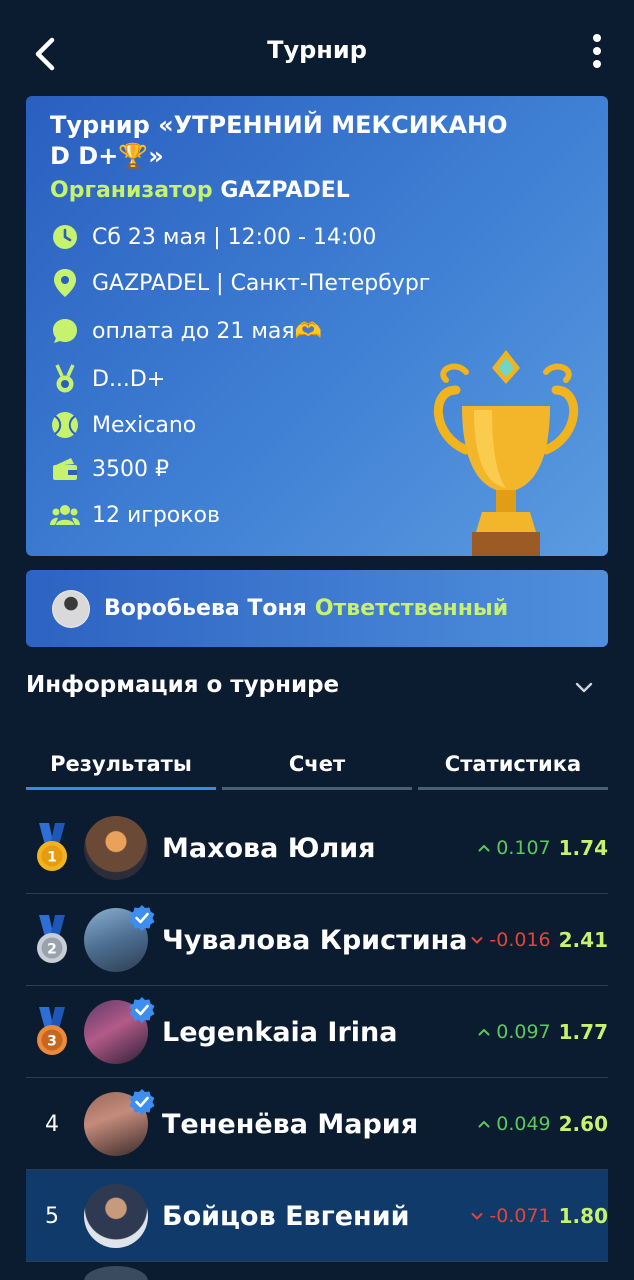 The width and height of the screenshot is (634, 1280). What do you see at coordinates (284, 190) in the screenshot?
I see `organizer-name: GAZPADEL` at bounding box center [284, 190].